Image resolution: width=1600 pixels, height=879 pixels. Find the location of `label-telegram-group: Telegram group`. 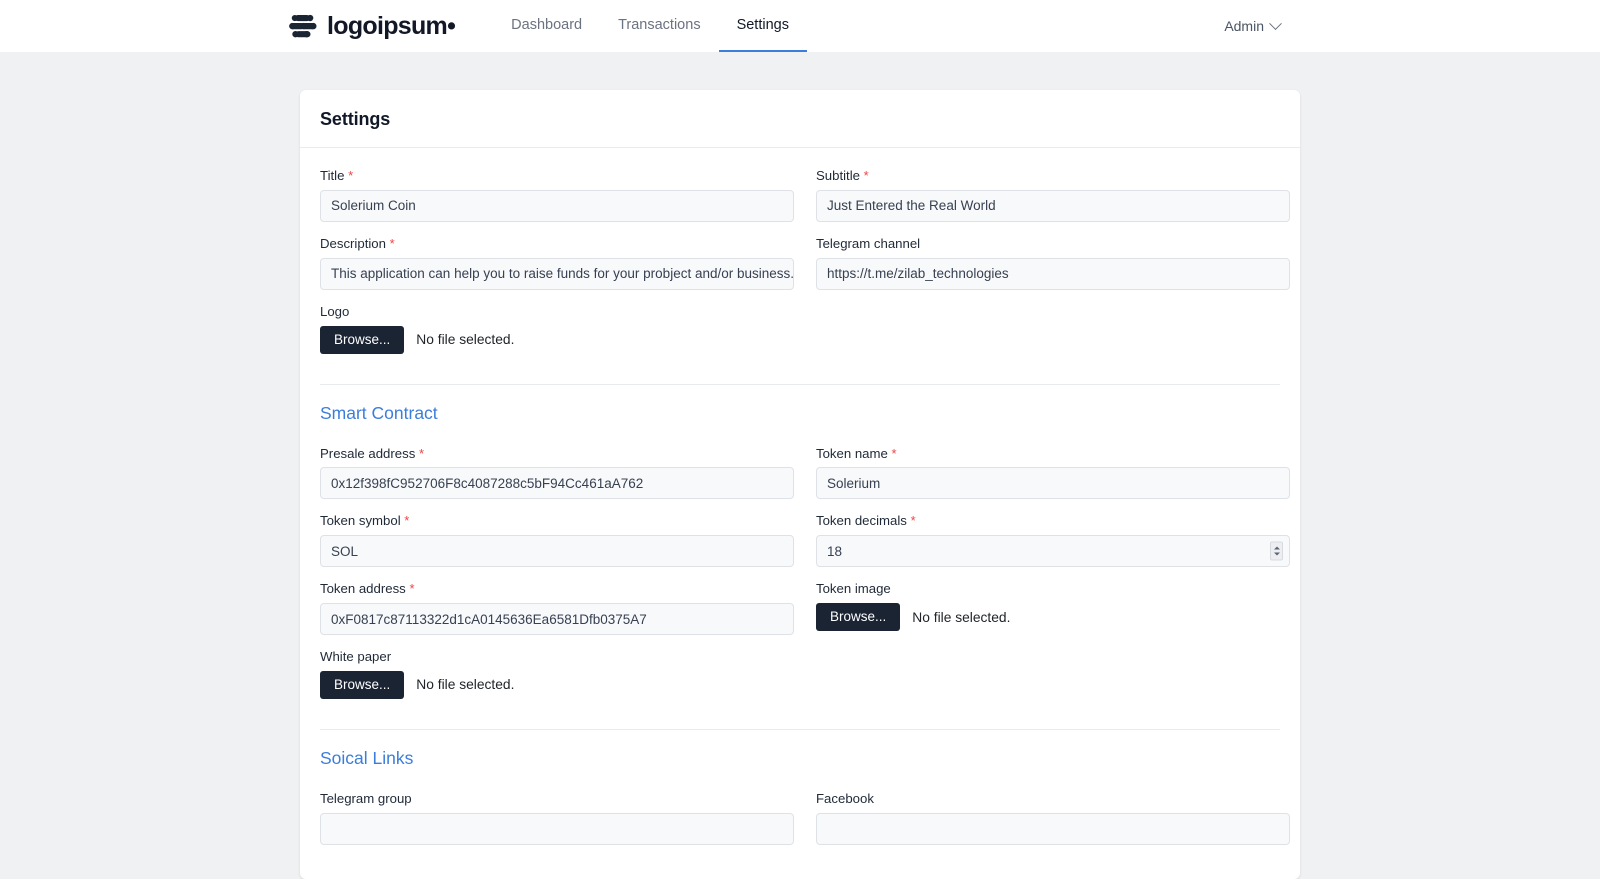

label-telegram-group: Telegram group is located at coordinates (366, 798).